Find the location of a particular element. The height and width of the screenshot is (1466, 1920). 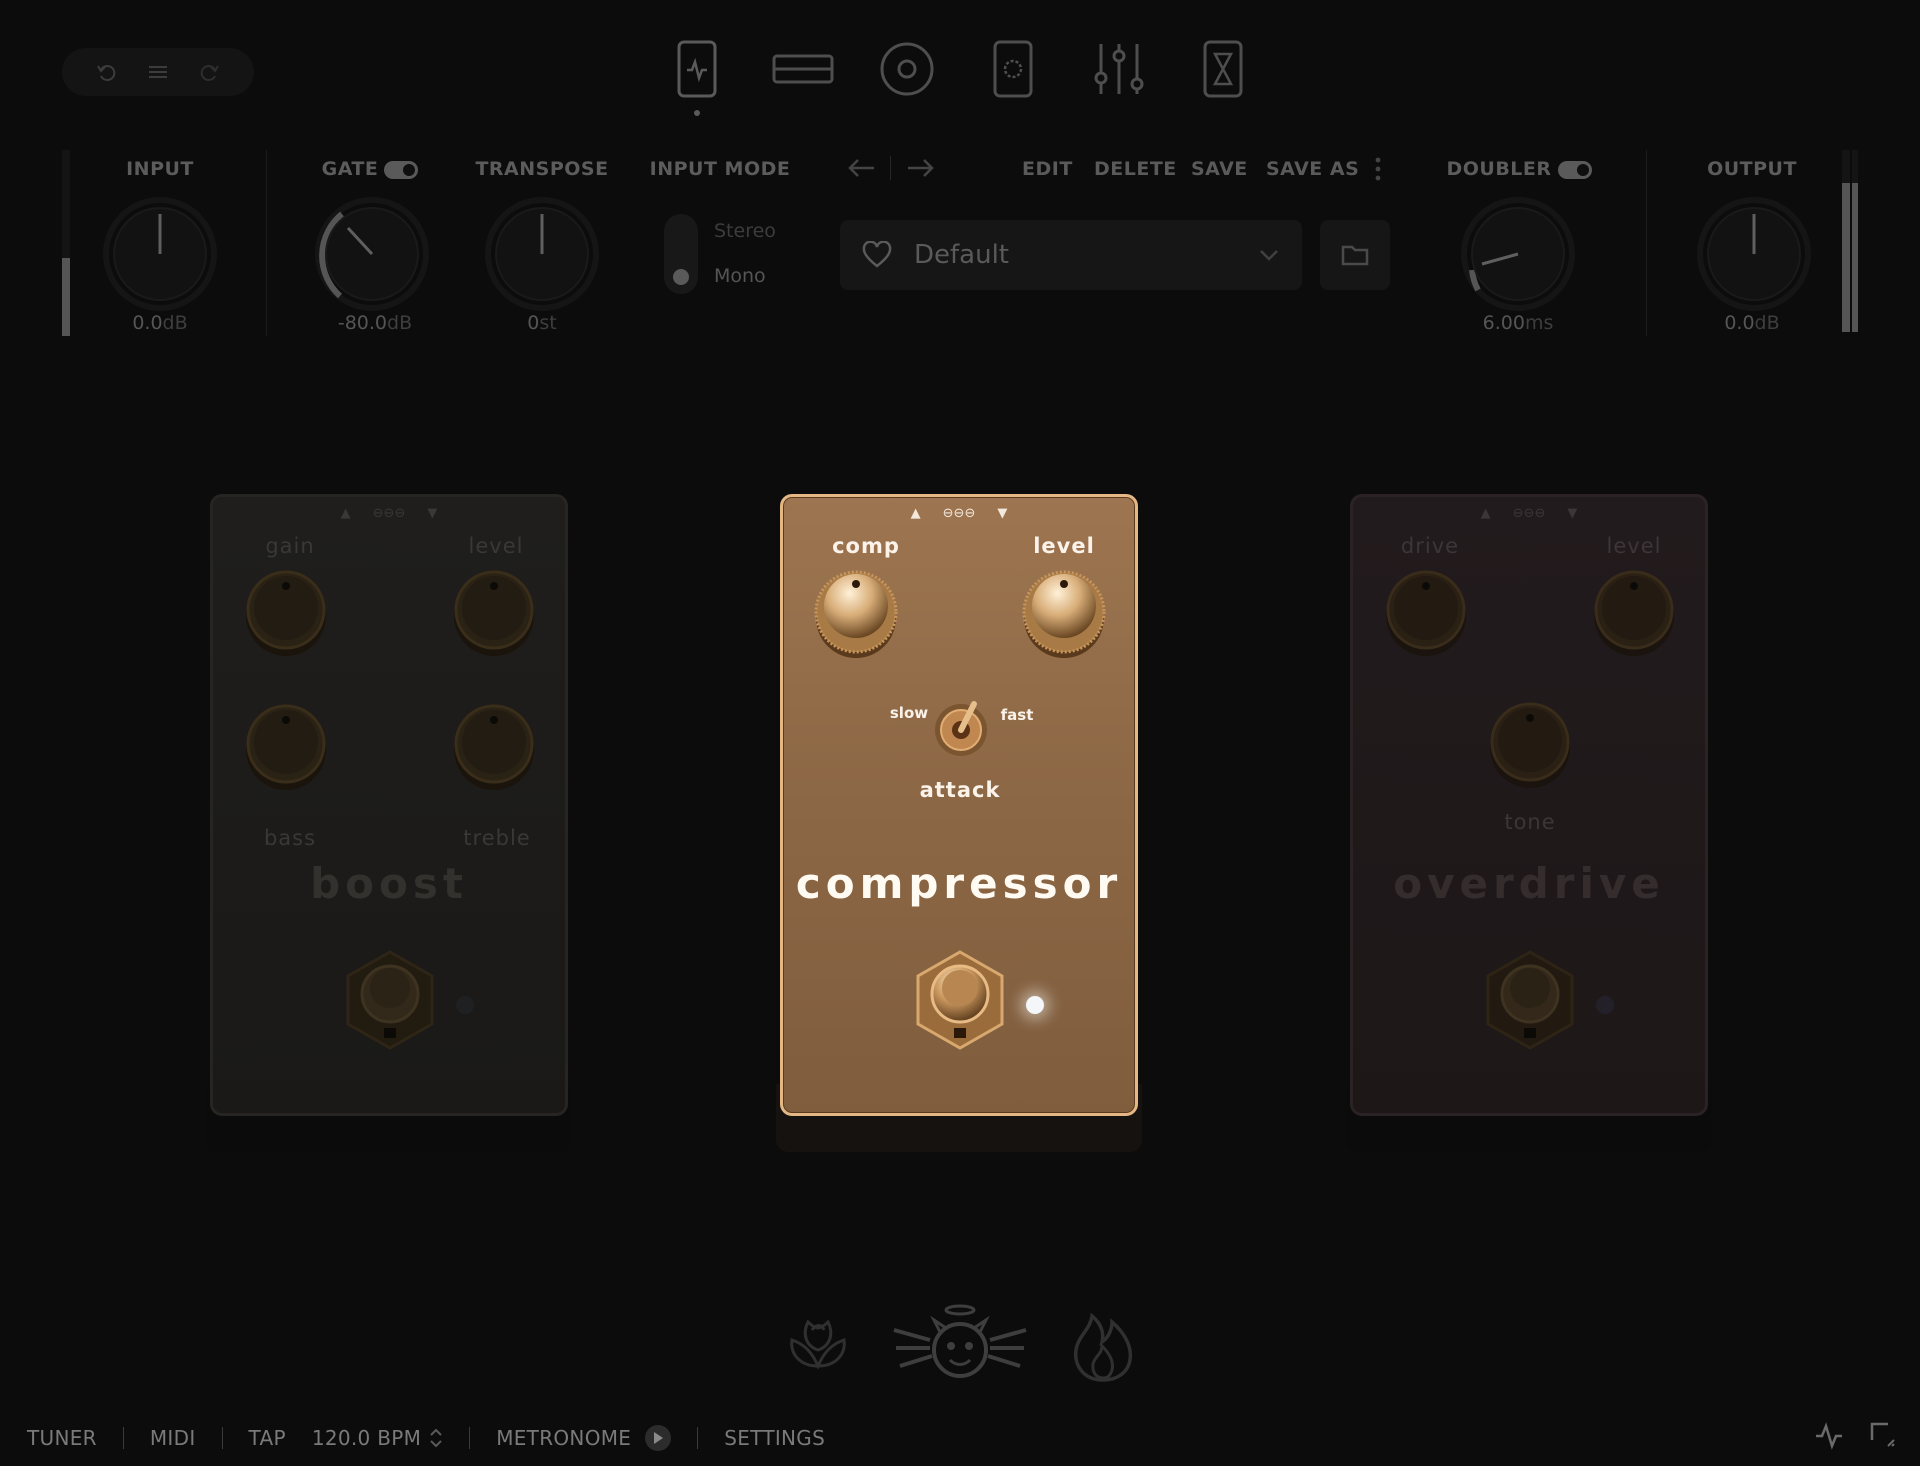

activity-icon is located at coordinates (1829, 1435).